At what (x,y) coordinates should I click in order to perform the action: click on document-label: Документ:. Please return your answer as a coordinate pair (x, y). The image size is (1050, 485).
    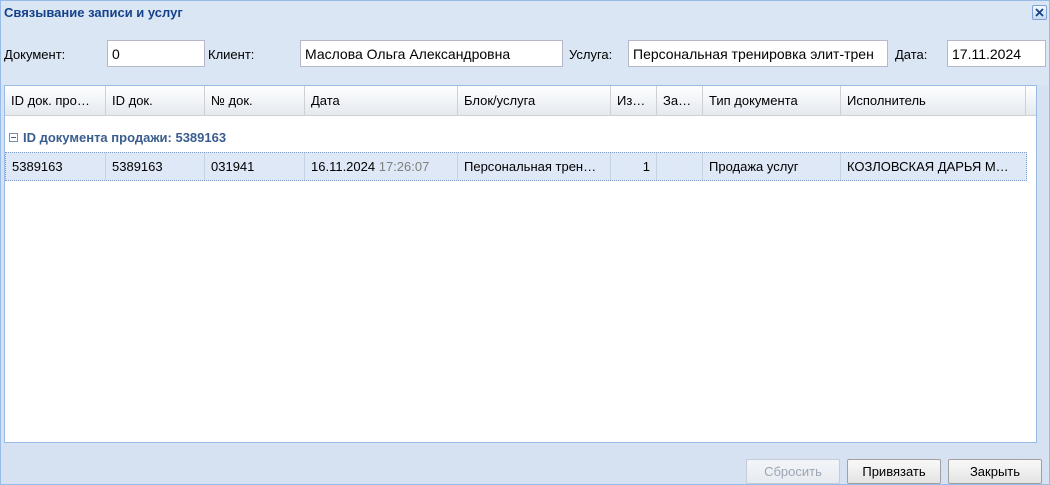
    Looking at the image, I should click on (35, 54).